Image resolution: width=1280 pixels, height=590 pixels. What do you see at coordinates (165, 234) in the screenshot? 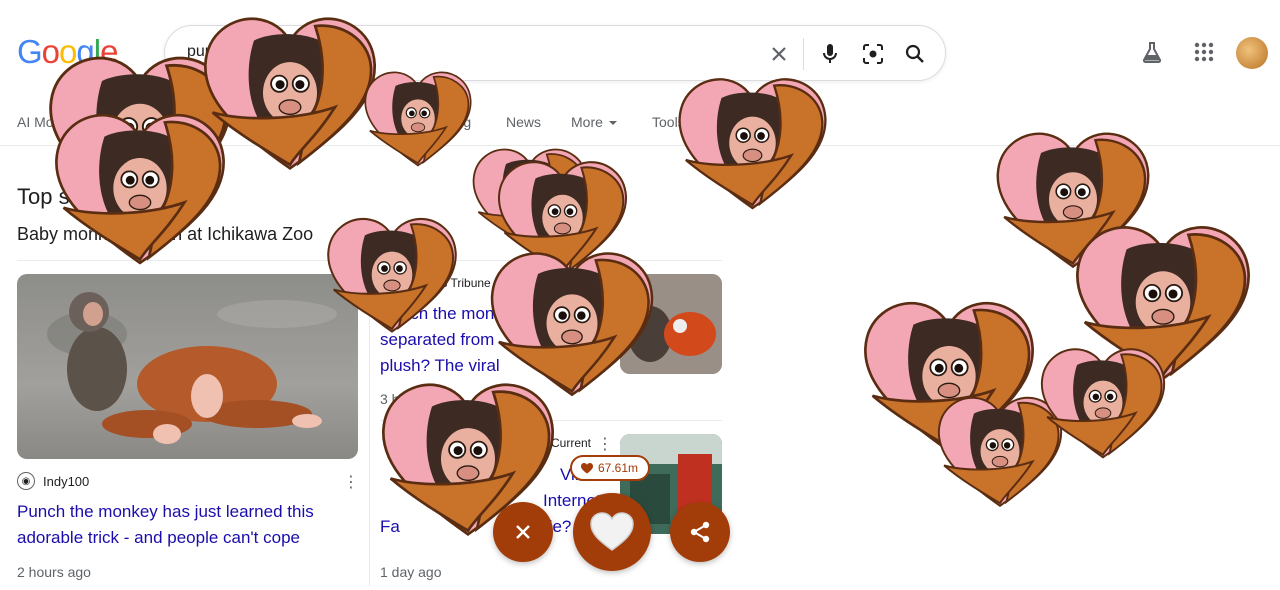
I see `top-stories-subtitle: Baby monkey Punch at Ichikawa Zoo` at bounding box center [165, 234].